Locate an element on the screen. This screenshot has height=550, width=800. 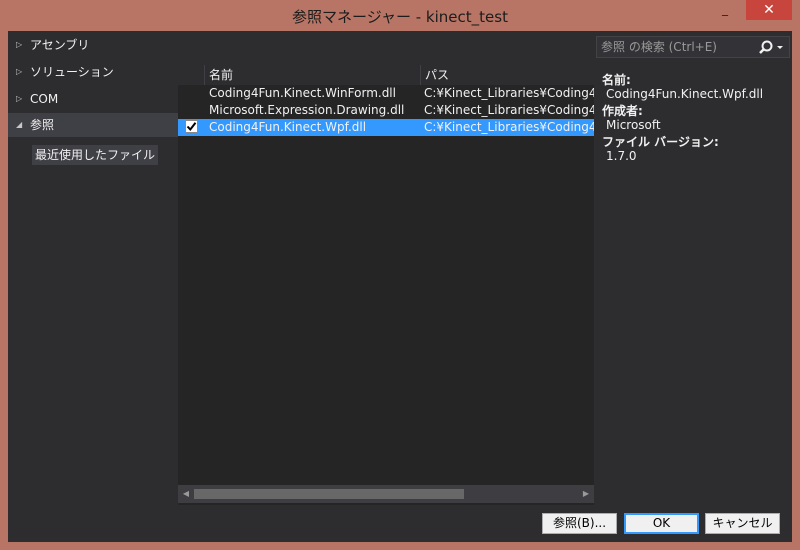
checkmark-icon is located at coordinates (191, 127).